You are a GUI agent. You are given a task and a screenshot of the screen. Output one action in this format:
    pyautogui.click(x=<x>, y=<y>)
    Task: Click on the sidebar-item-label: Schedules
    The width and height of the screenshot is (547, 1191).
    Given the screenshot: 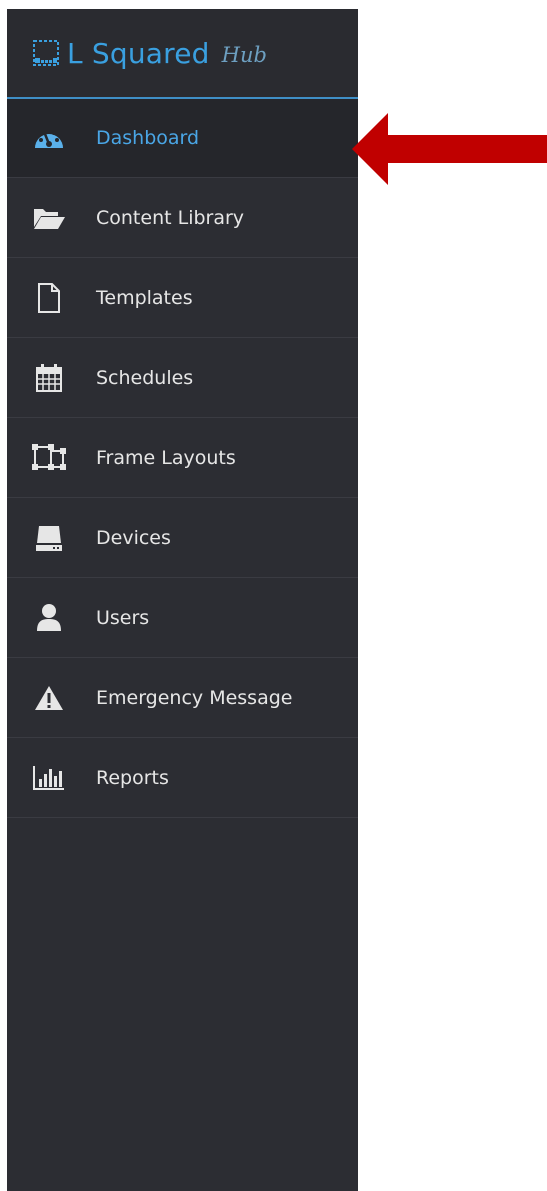 What is the action you would take?
    pyautogui.click(x=145, y=377)
    